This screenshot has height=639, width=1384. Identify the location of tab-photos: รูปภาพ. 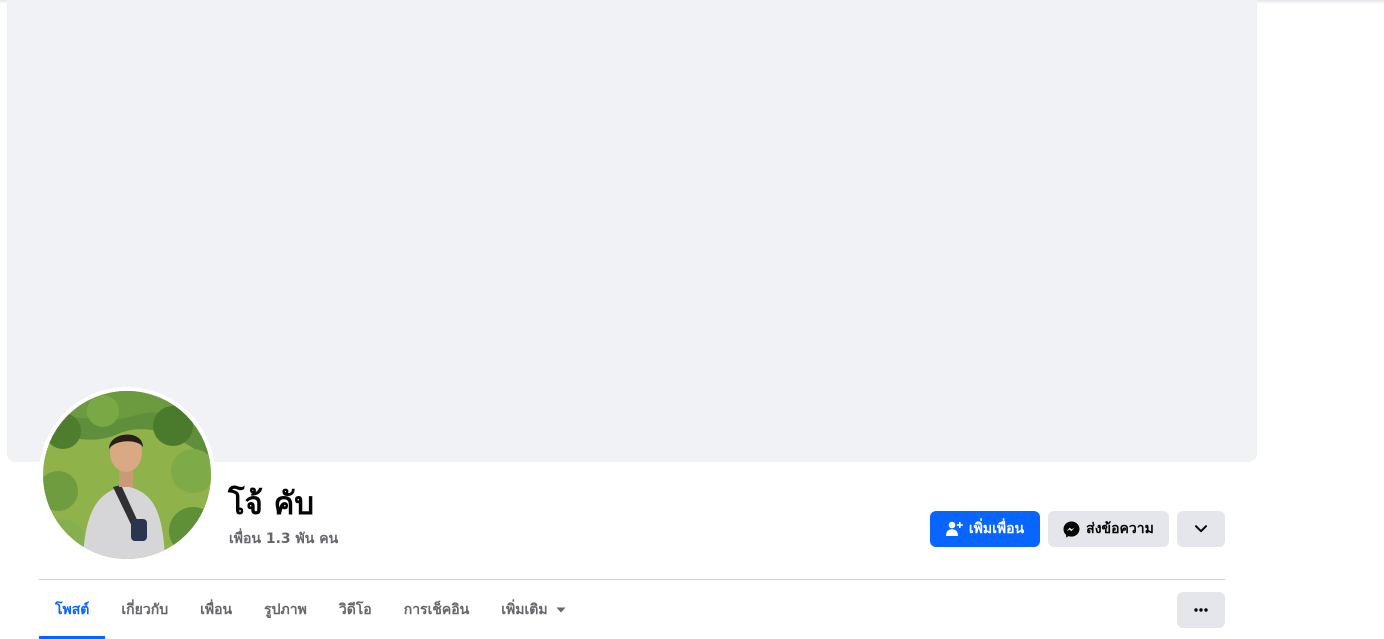
(285, 609).